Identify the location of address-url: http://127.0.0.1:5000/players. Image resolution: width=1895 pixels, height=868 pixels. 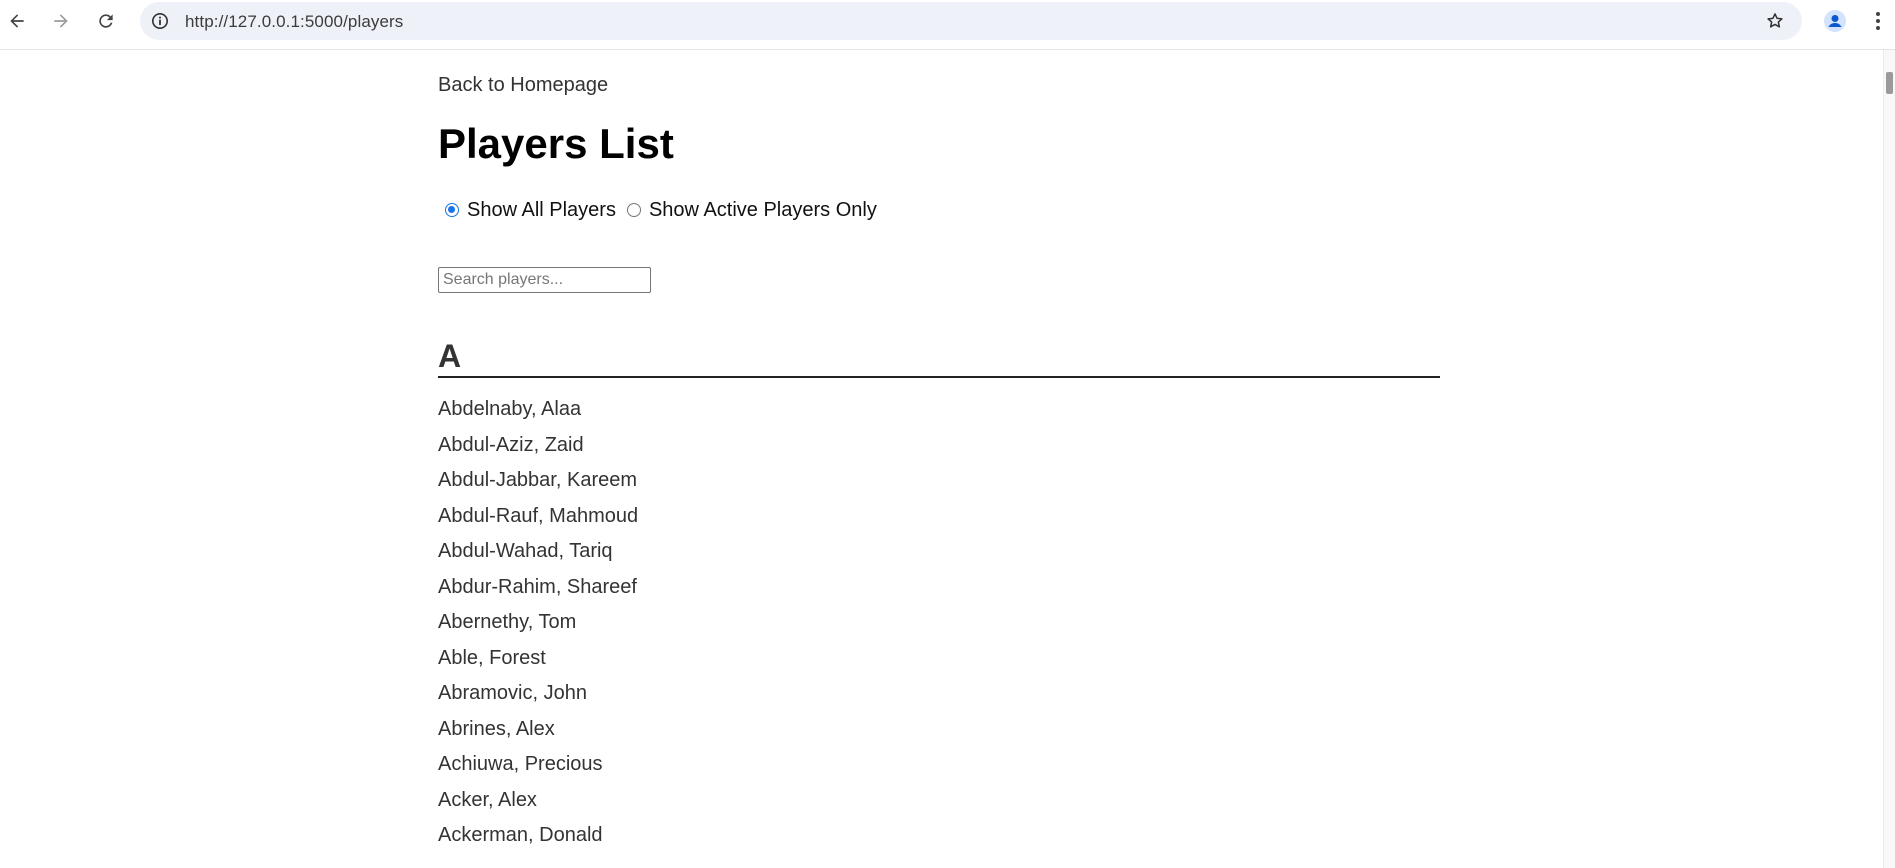
(294, 22).